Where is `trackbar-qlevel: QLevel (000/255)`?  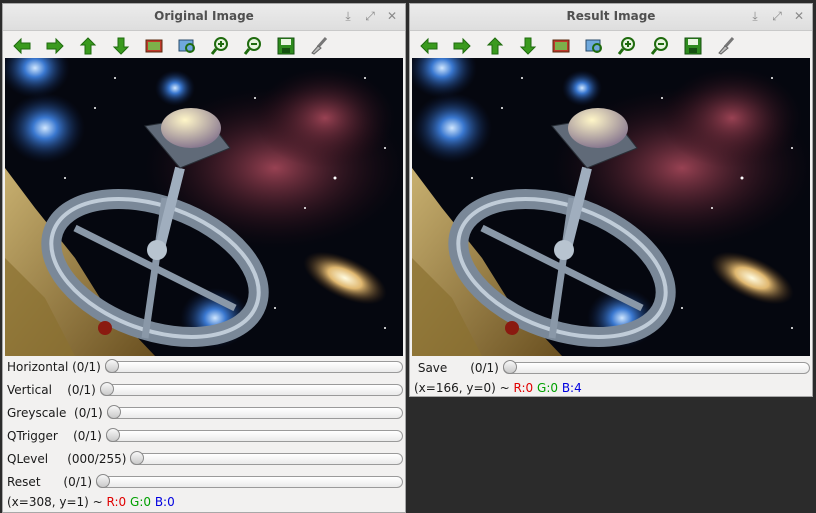 trackbar-qlevel: QLevel (000/255) is located at coordinates (205, 459).